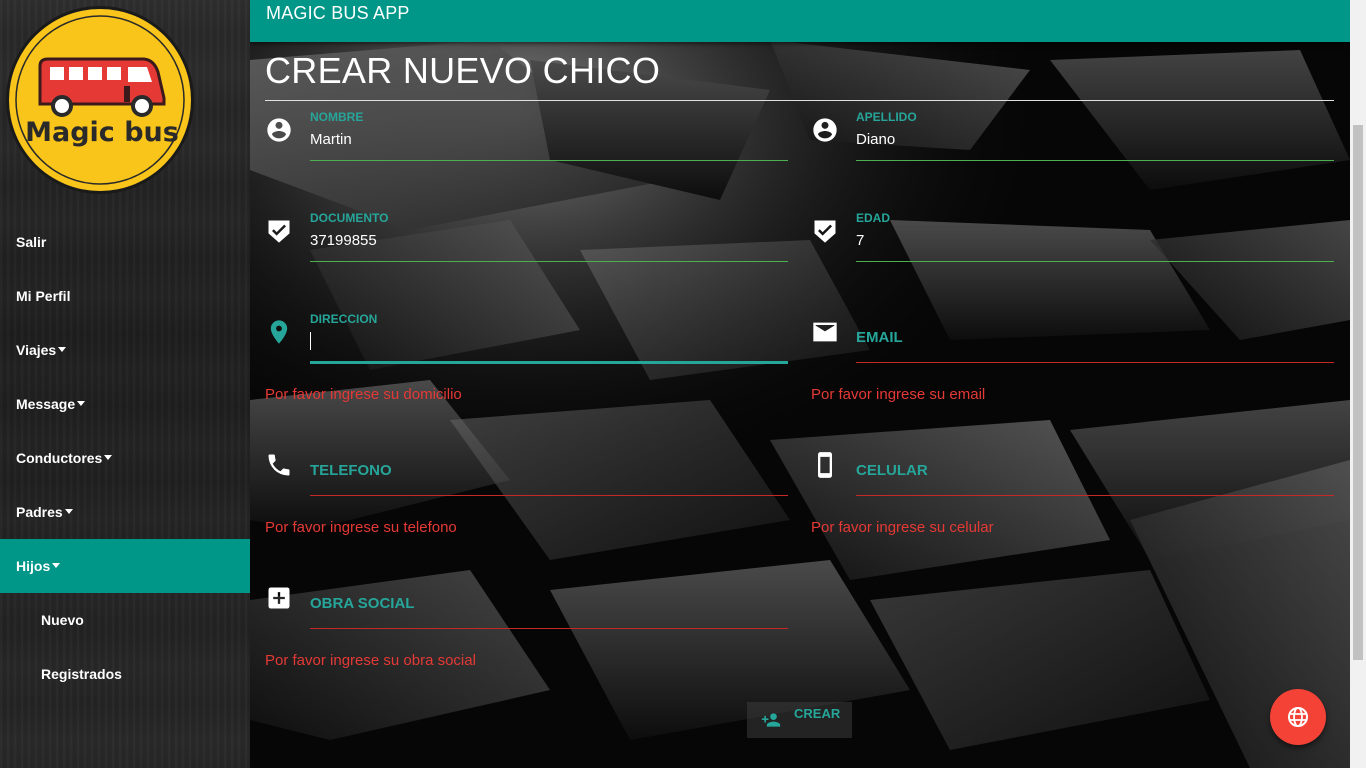  Describe the element at coordinates (902, 527) in the screenshot. I see `celular-error: Por favor ingrese su celular` at that location.